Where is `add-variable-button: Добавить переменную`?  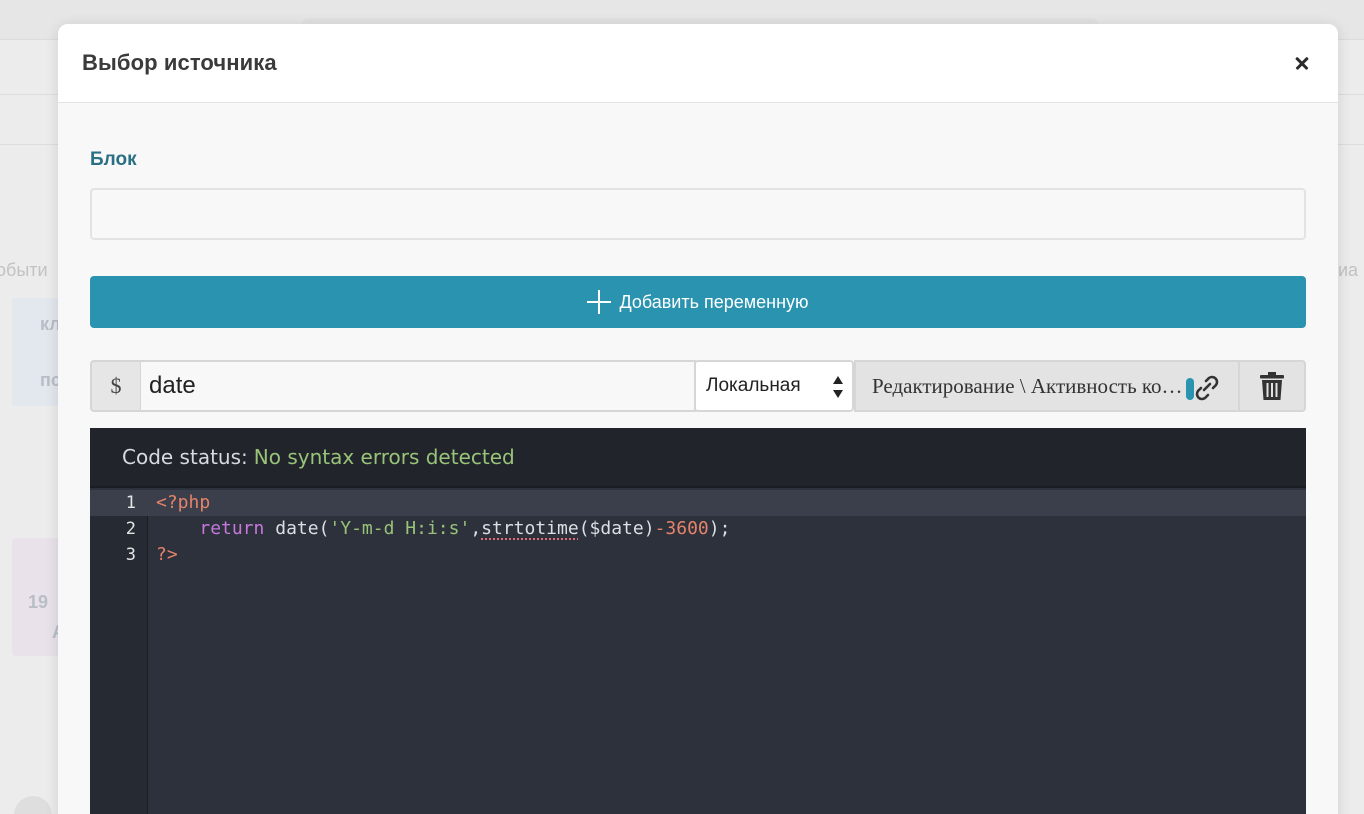 add-variable-button: Добавить переменную is located at coordinates (698, 302).